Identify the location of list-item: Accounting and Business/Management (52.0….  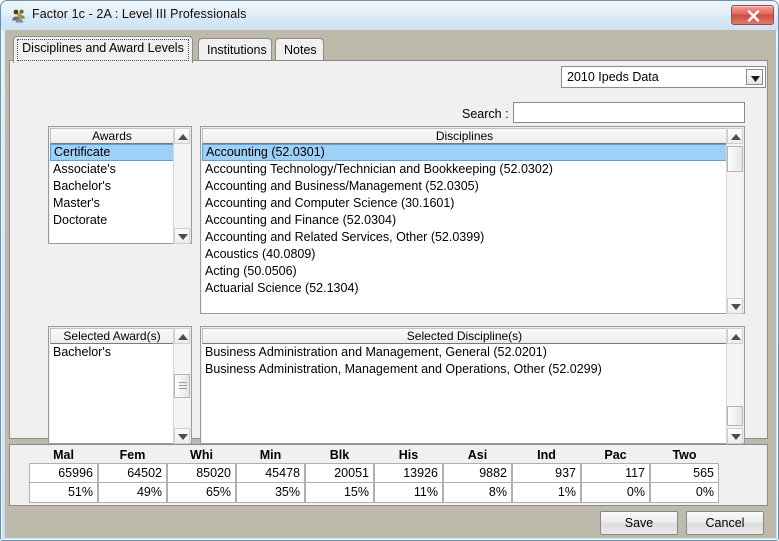
(464, 186).